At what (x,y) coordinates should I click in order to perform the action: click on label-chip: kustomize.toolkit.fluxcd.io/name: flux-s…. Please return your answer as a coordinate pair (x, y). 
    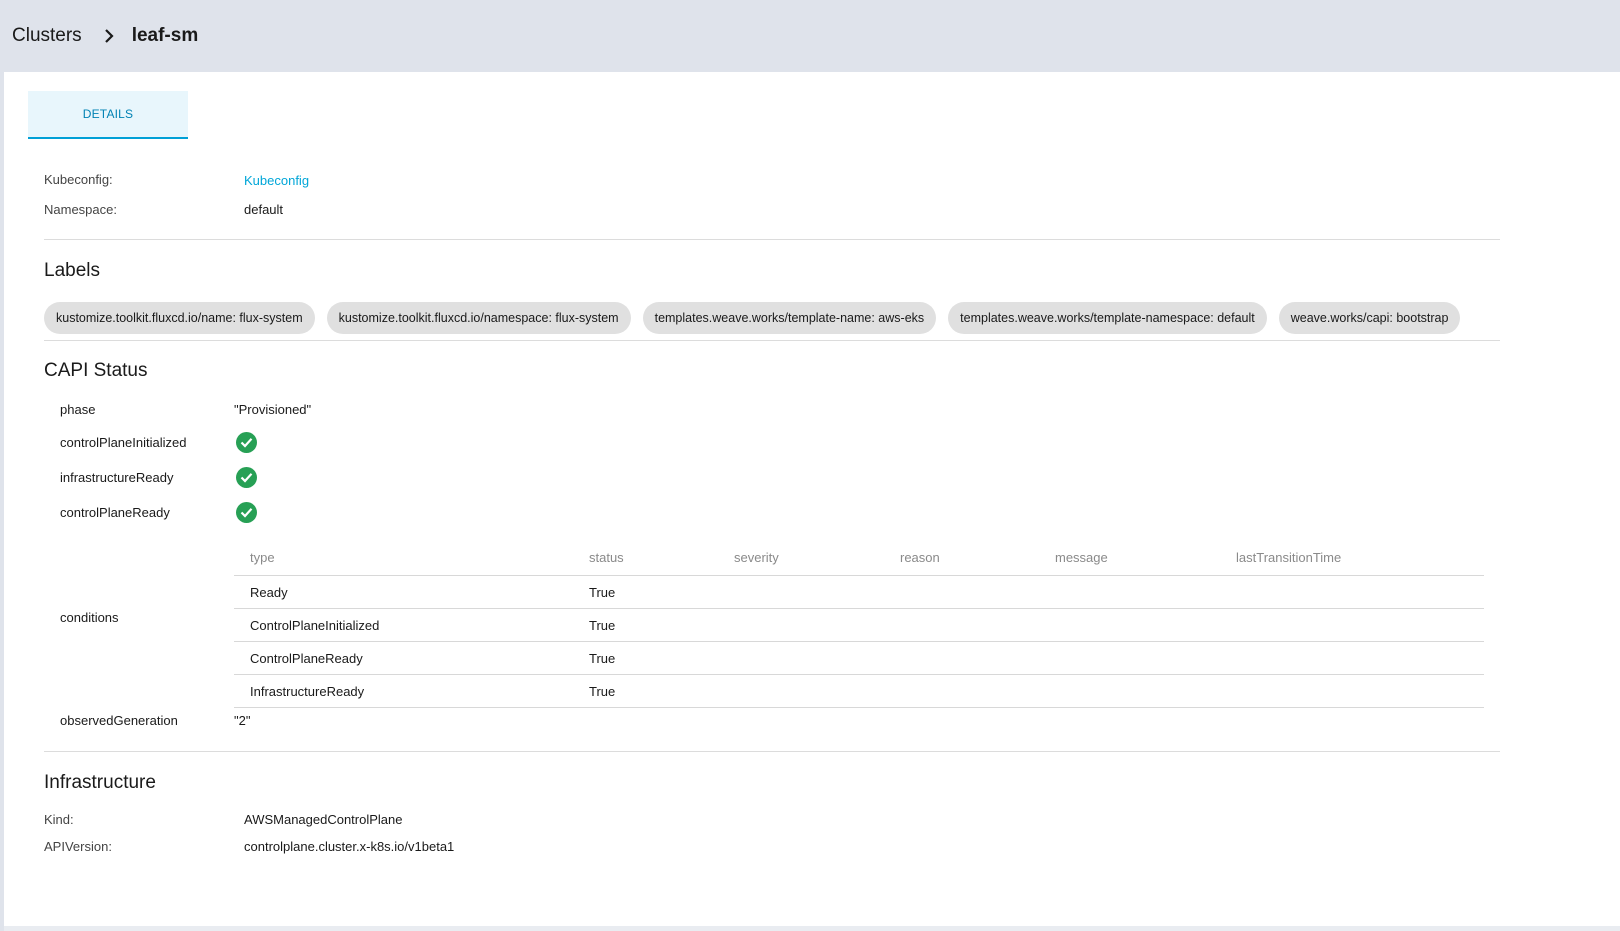
    Looking at the image, I should click on (179, 318).